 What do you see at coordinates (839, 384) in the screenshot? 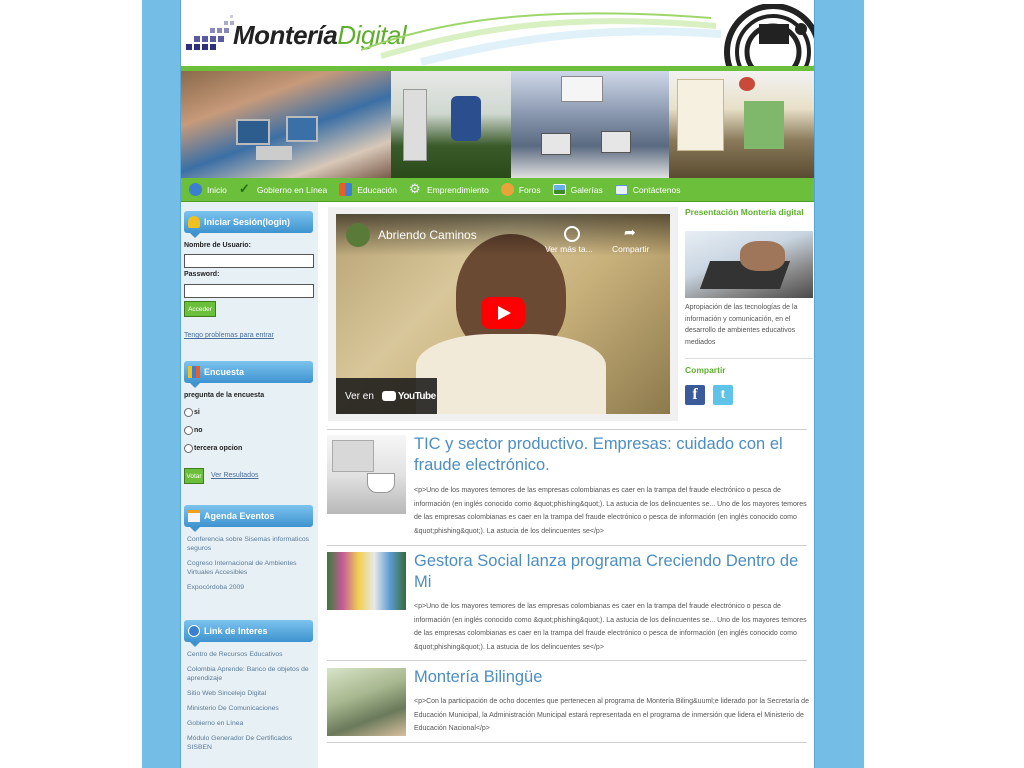
I see `right-border` at bounding box center [839, 384].